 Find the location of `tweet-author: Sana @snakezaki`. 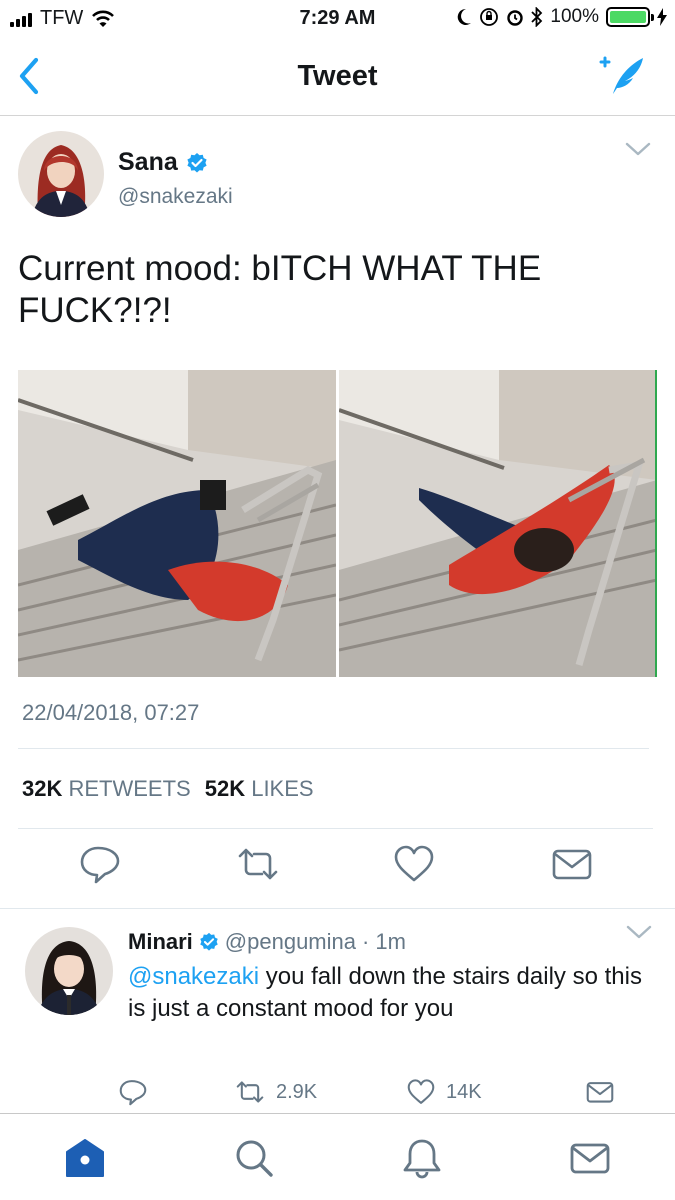

tweet-author: Sana @snakezaki is located at coordinates (175, 178).